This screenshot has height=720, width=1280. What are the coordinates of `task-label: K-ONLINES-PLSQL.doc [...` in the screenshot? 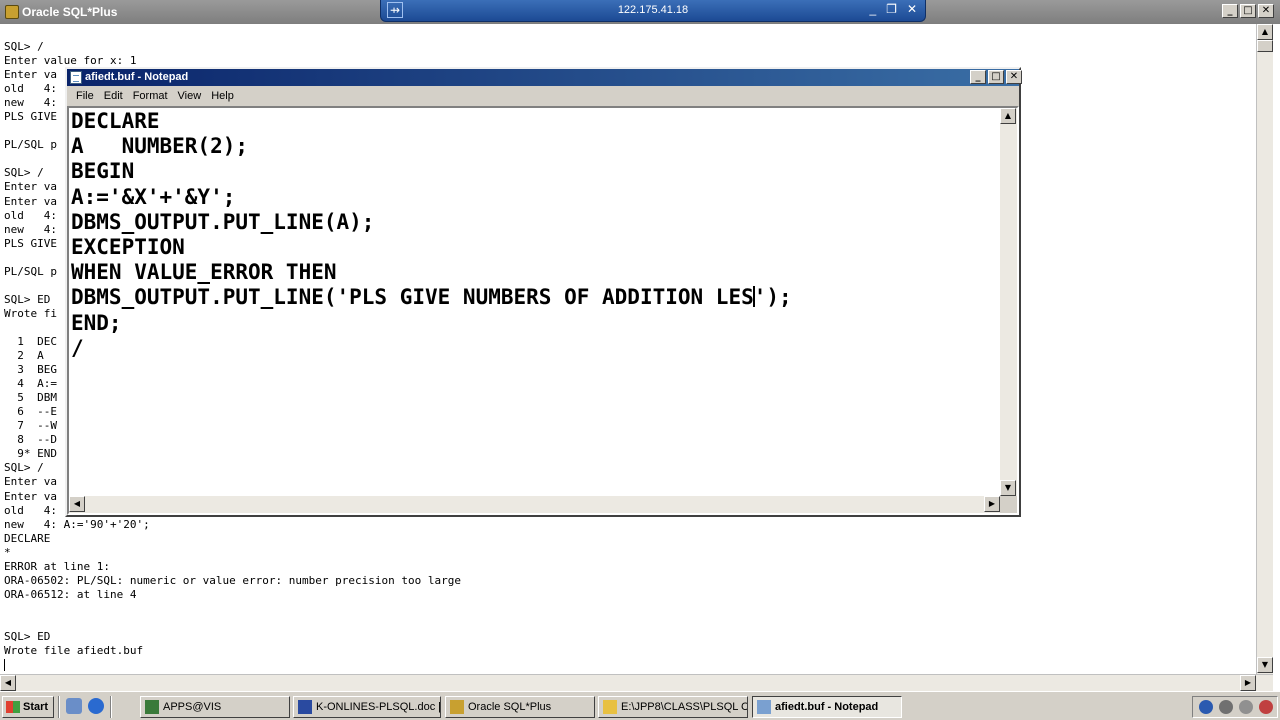 It's located at (378, 707).